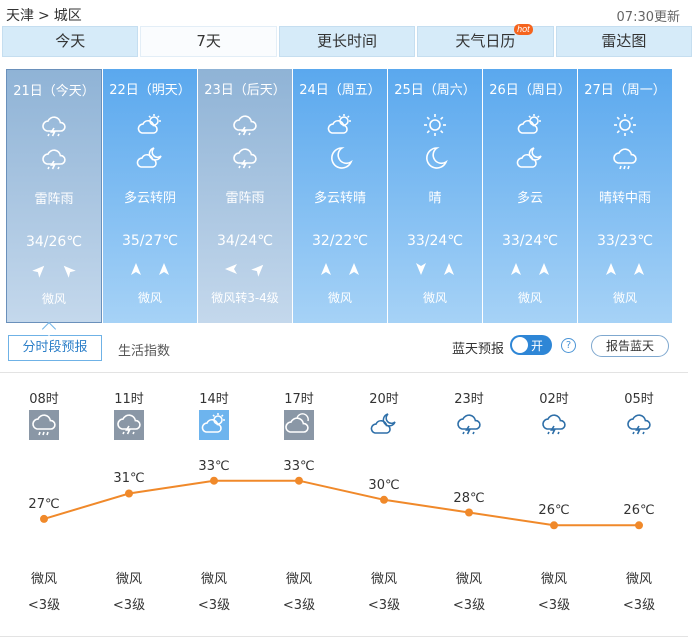 This screenshot has height=641, width=694. I want to click on temperature-label: 27℃, so click(44, 504).